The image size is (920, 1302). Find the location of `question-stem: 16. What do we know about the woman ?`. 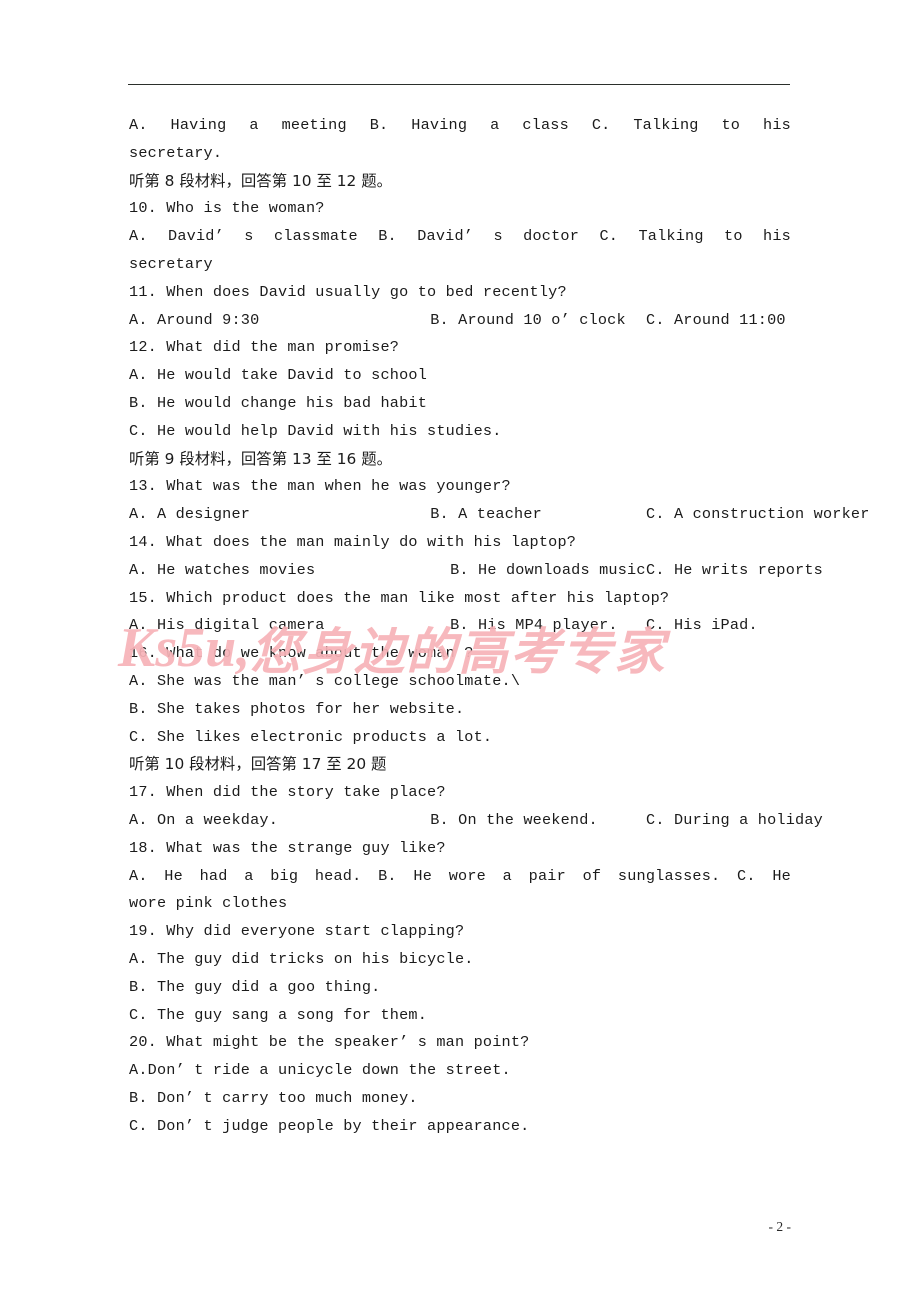

question-stem: 16. What do we know about the woman ? is located at coordinates (301, 653).